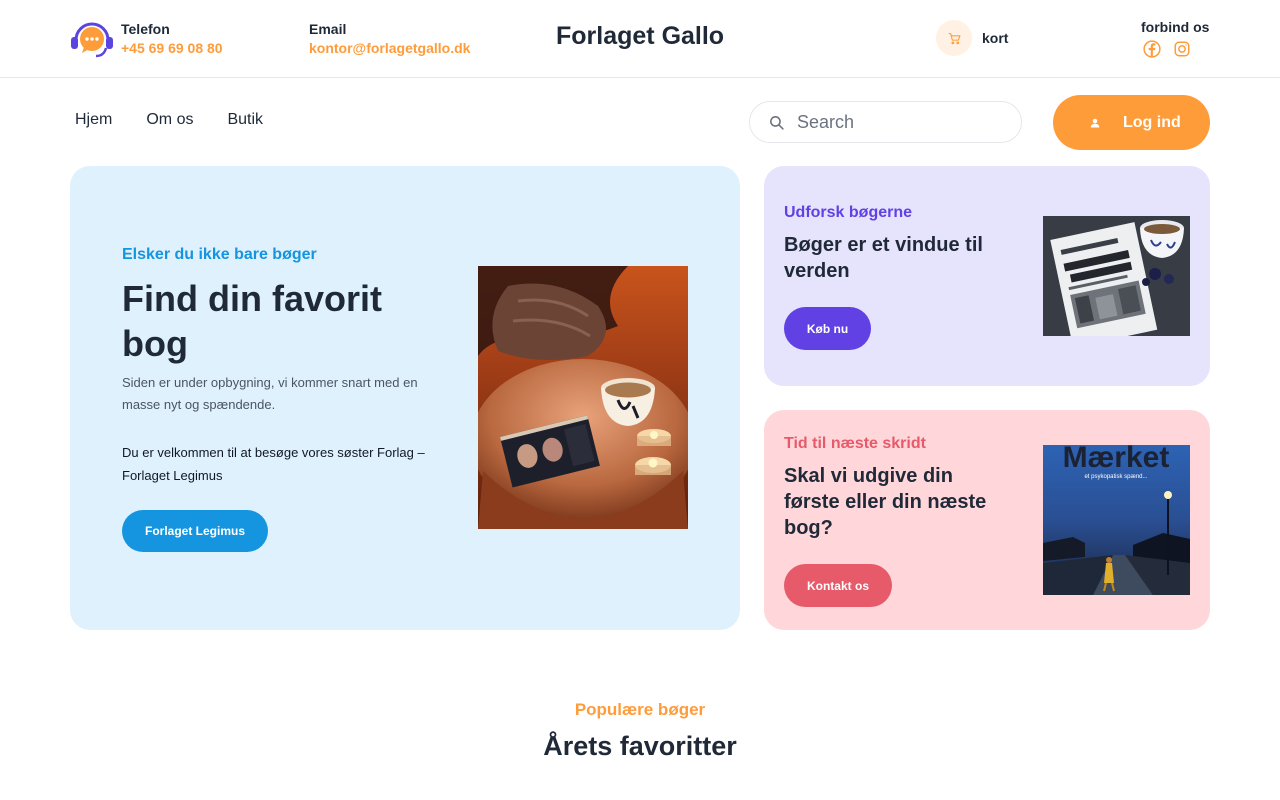 This screenshot has width=1280, height=800. Describe the element at coordinates (389, 48) in the screenshot. I see `email-link: kontor@forlagetgallo.dk` at that location.